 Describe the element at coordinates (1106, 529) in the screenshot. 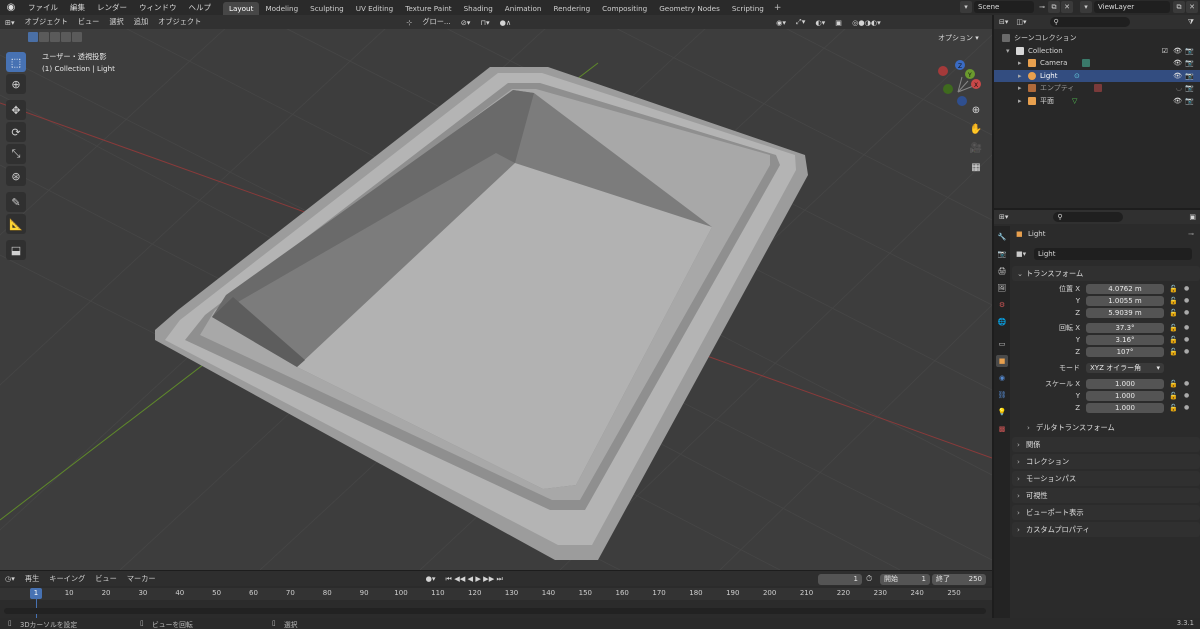

I see `custom-properties-panel-header: カスタムプロパティ` at that location.